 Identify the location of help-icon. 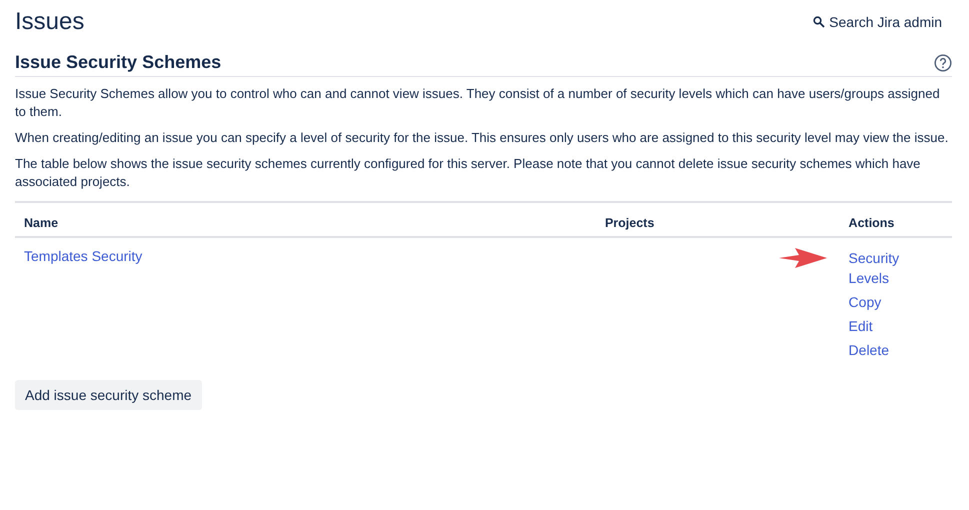
(943, 63).